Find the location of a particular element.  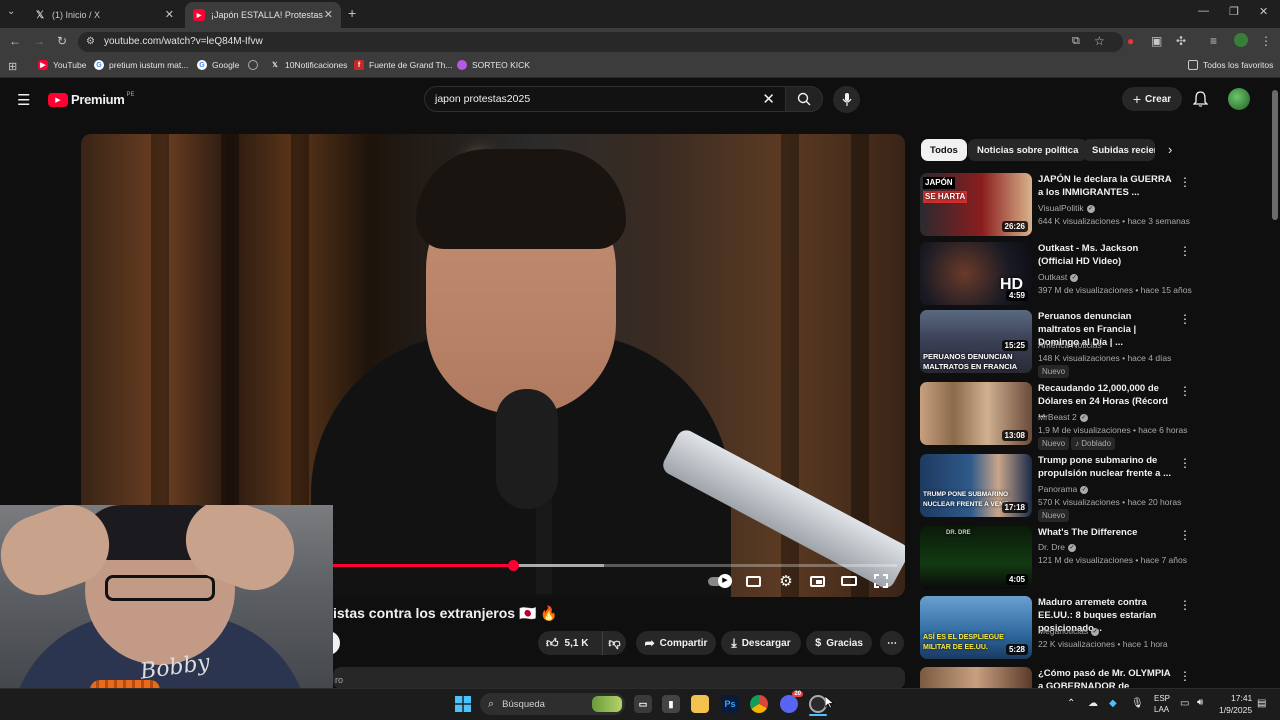

tab-x-home: 𝕏 (1) Inicio / X ✕ is located at coordinates (104, 15).